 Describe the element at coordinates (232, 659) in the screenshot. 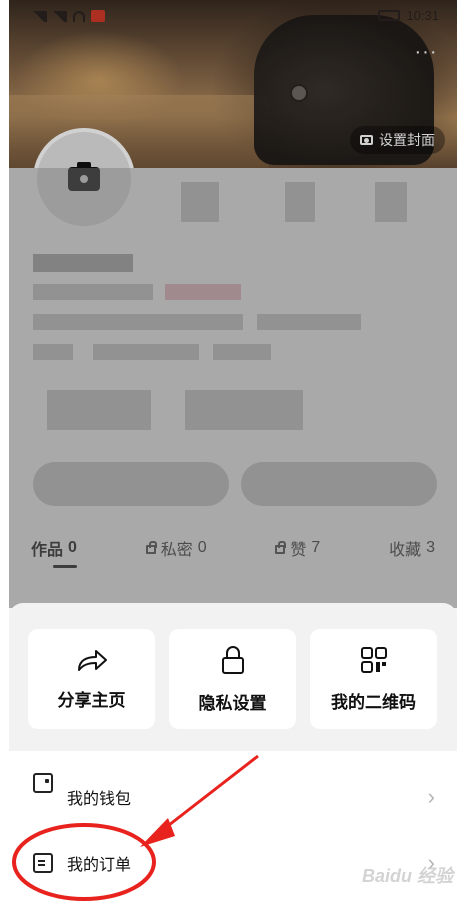

I see `lock-icon` at that location.